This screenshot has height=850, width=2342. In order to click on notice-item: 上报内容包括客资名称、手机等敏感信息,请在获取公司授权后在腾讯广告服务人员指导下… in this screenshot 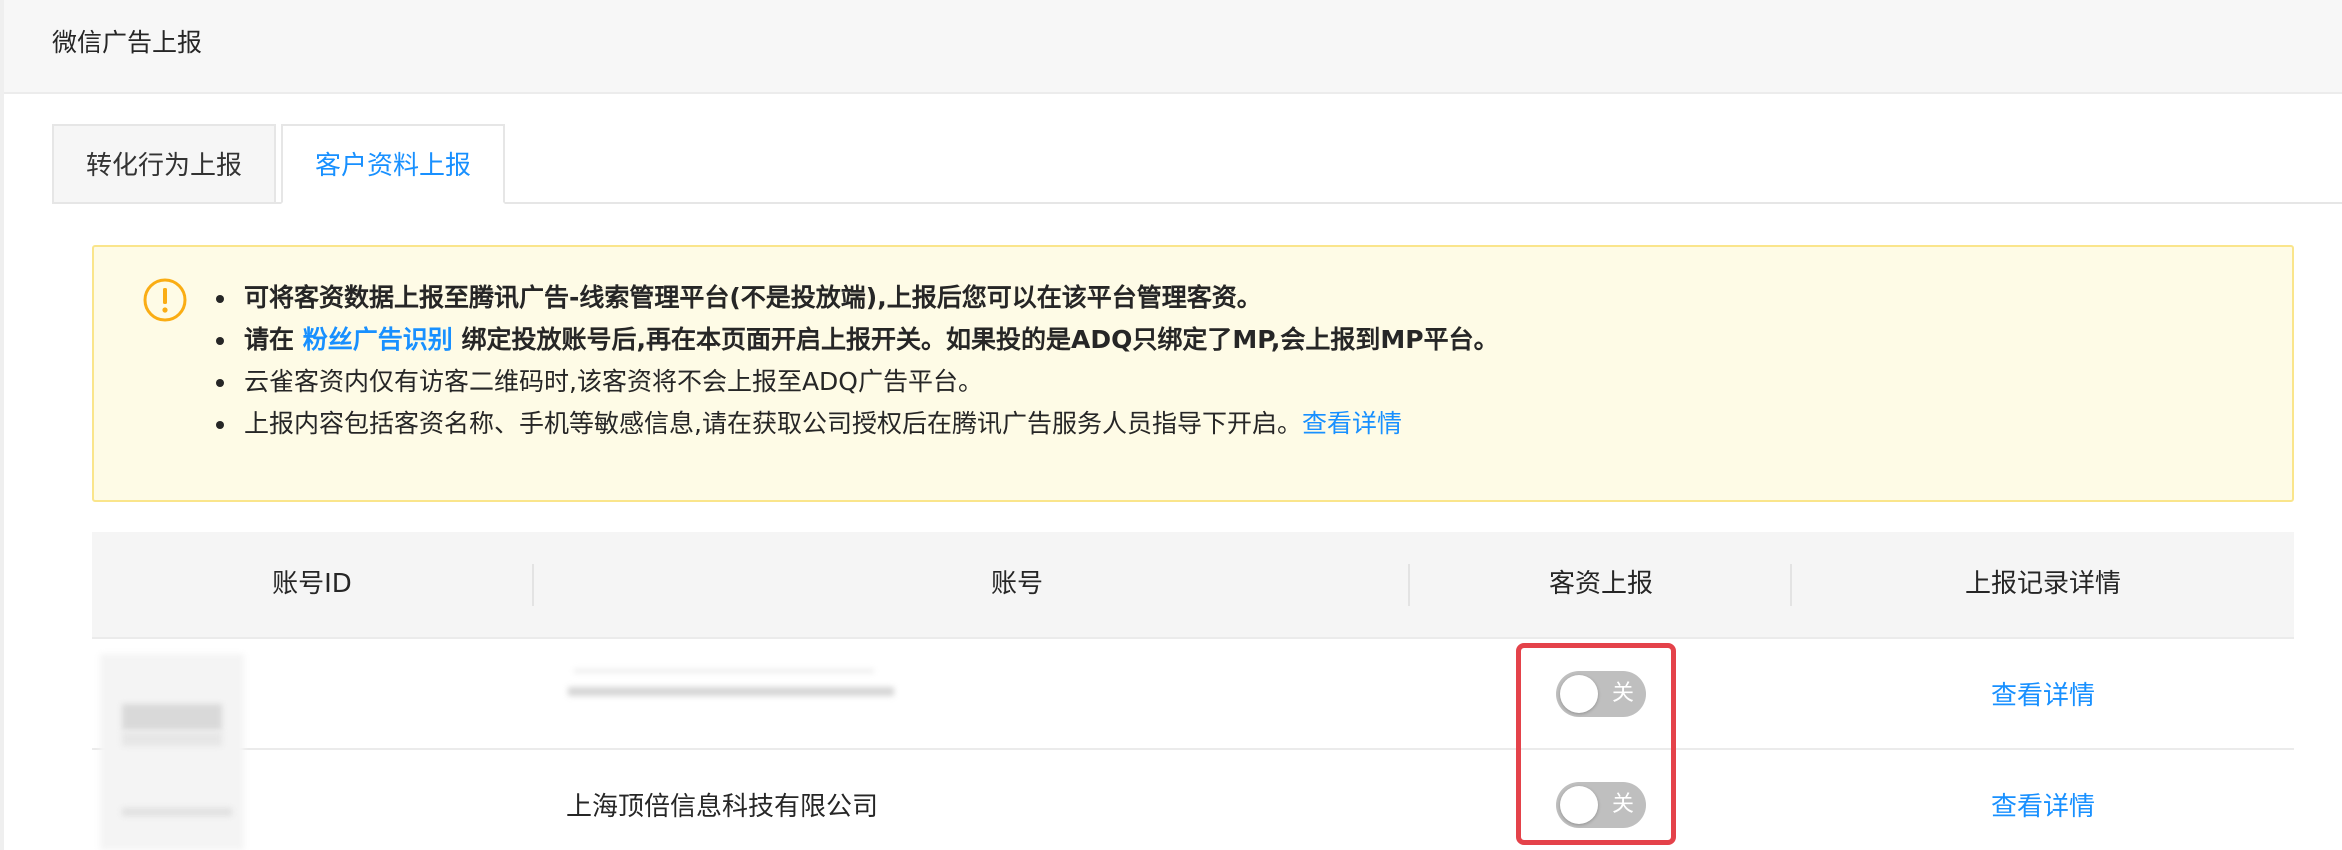, I will do `click(857, 424)`.